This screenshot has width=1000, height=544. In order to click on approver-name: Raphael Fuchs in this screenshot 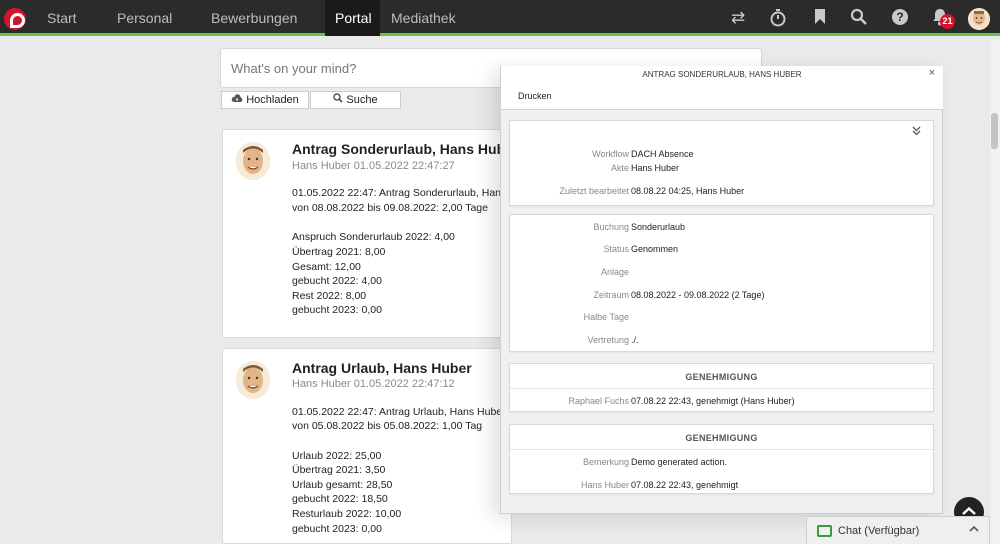, I will do `click(598, 401)`.